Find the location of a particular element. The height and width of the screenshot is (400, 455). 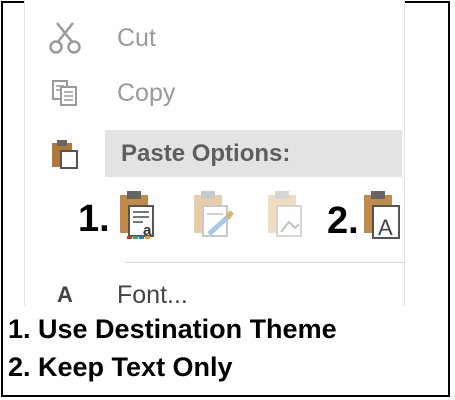

use-destination-theme-icon: a is located at coordinates (138, 217).